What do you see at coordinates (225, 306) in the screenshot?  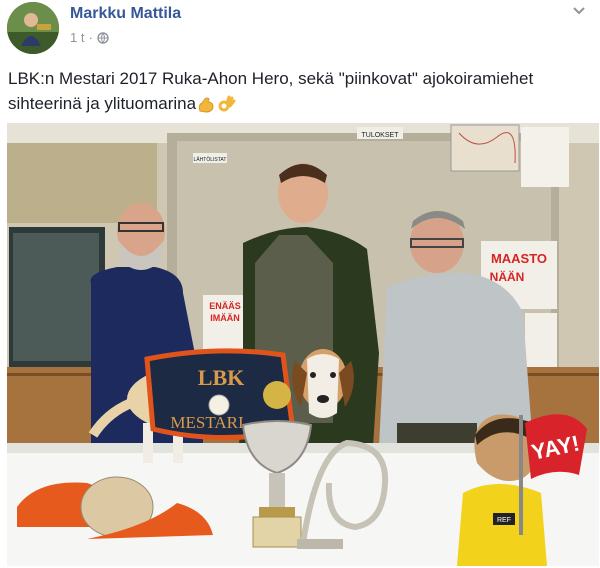 I see `poster-enaas: ENÄÄS` at bounding box center [225, 306].